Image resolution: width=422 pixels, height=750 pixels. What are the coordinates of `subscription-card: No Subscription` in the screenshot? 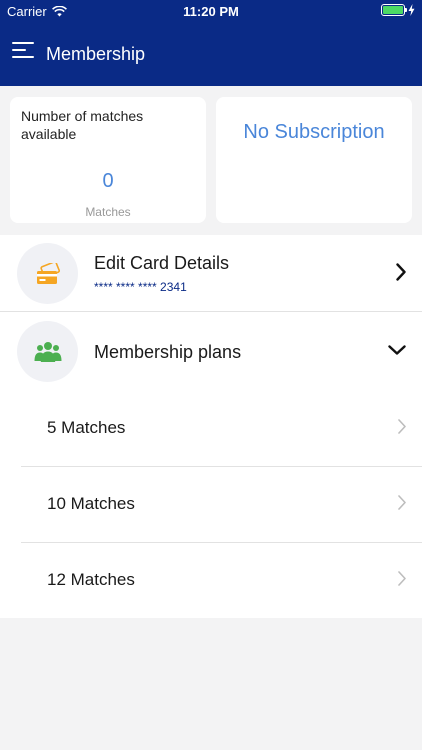 It's located at (314, 160).